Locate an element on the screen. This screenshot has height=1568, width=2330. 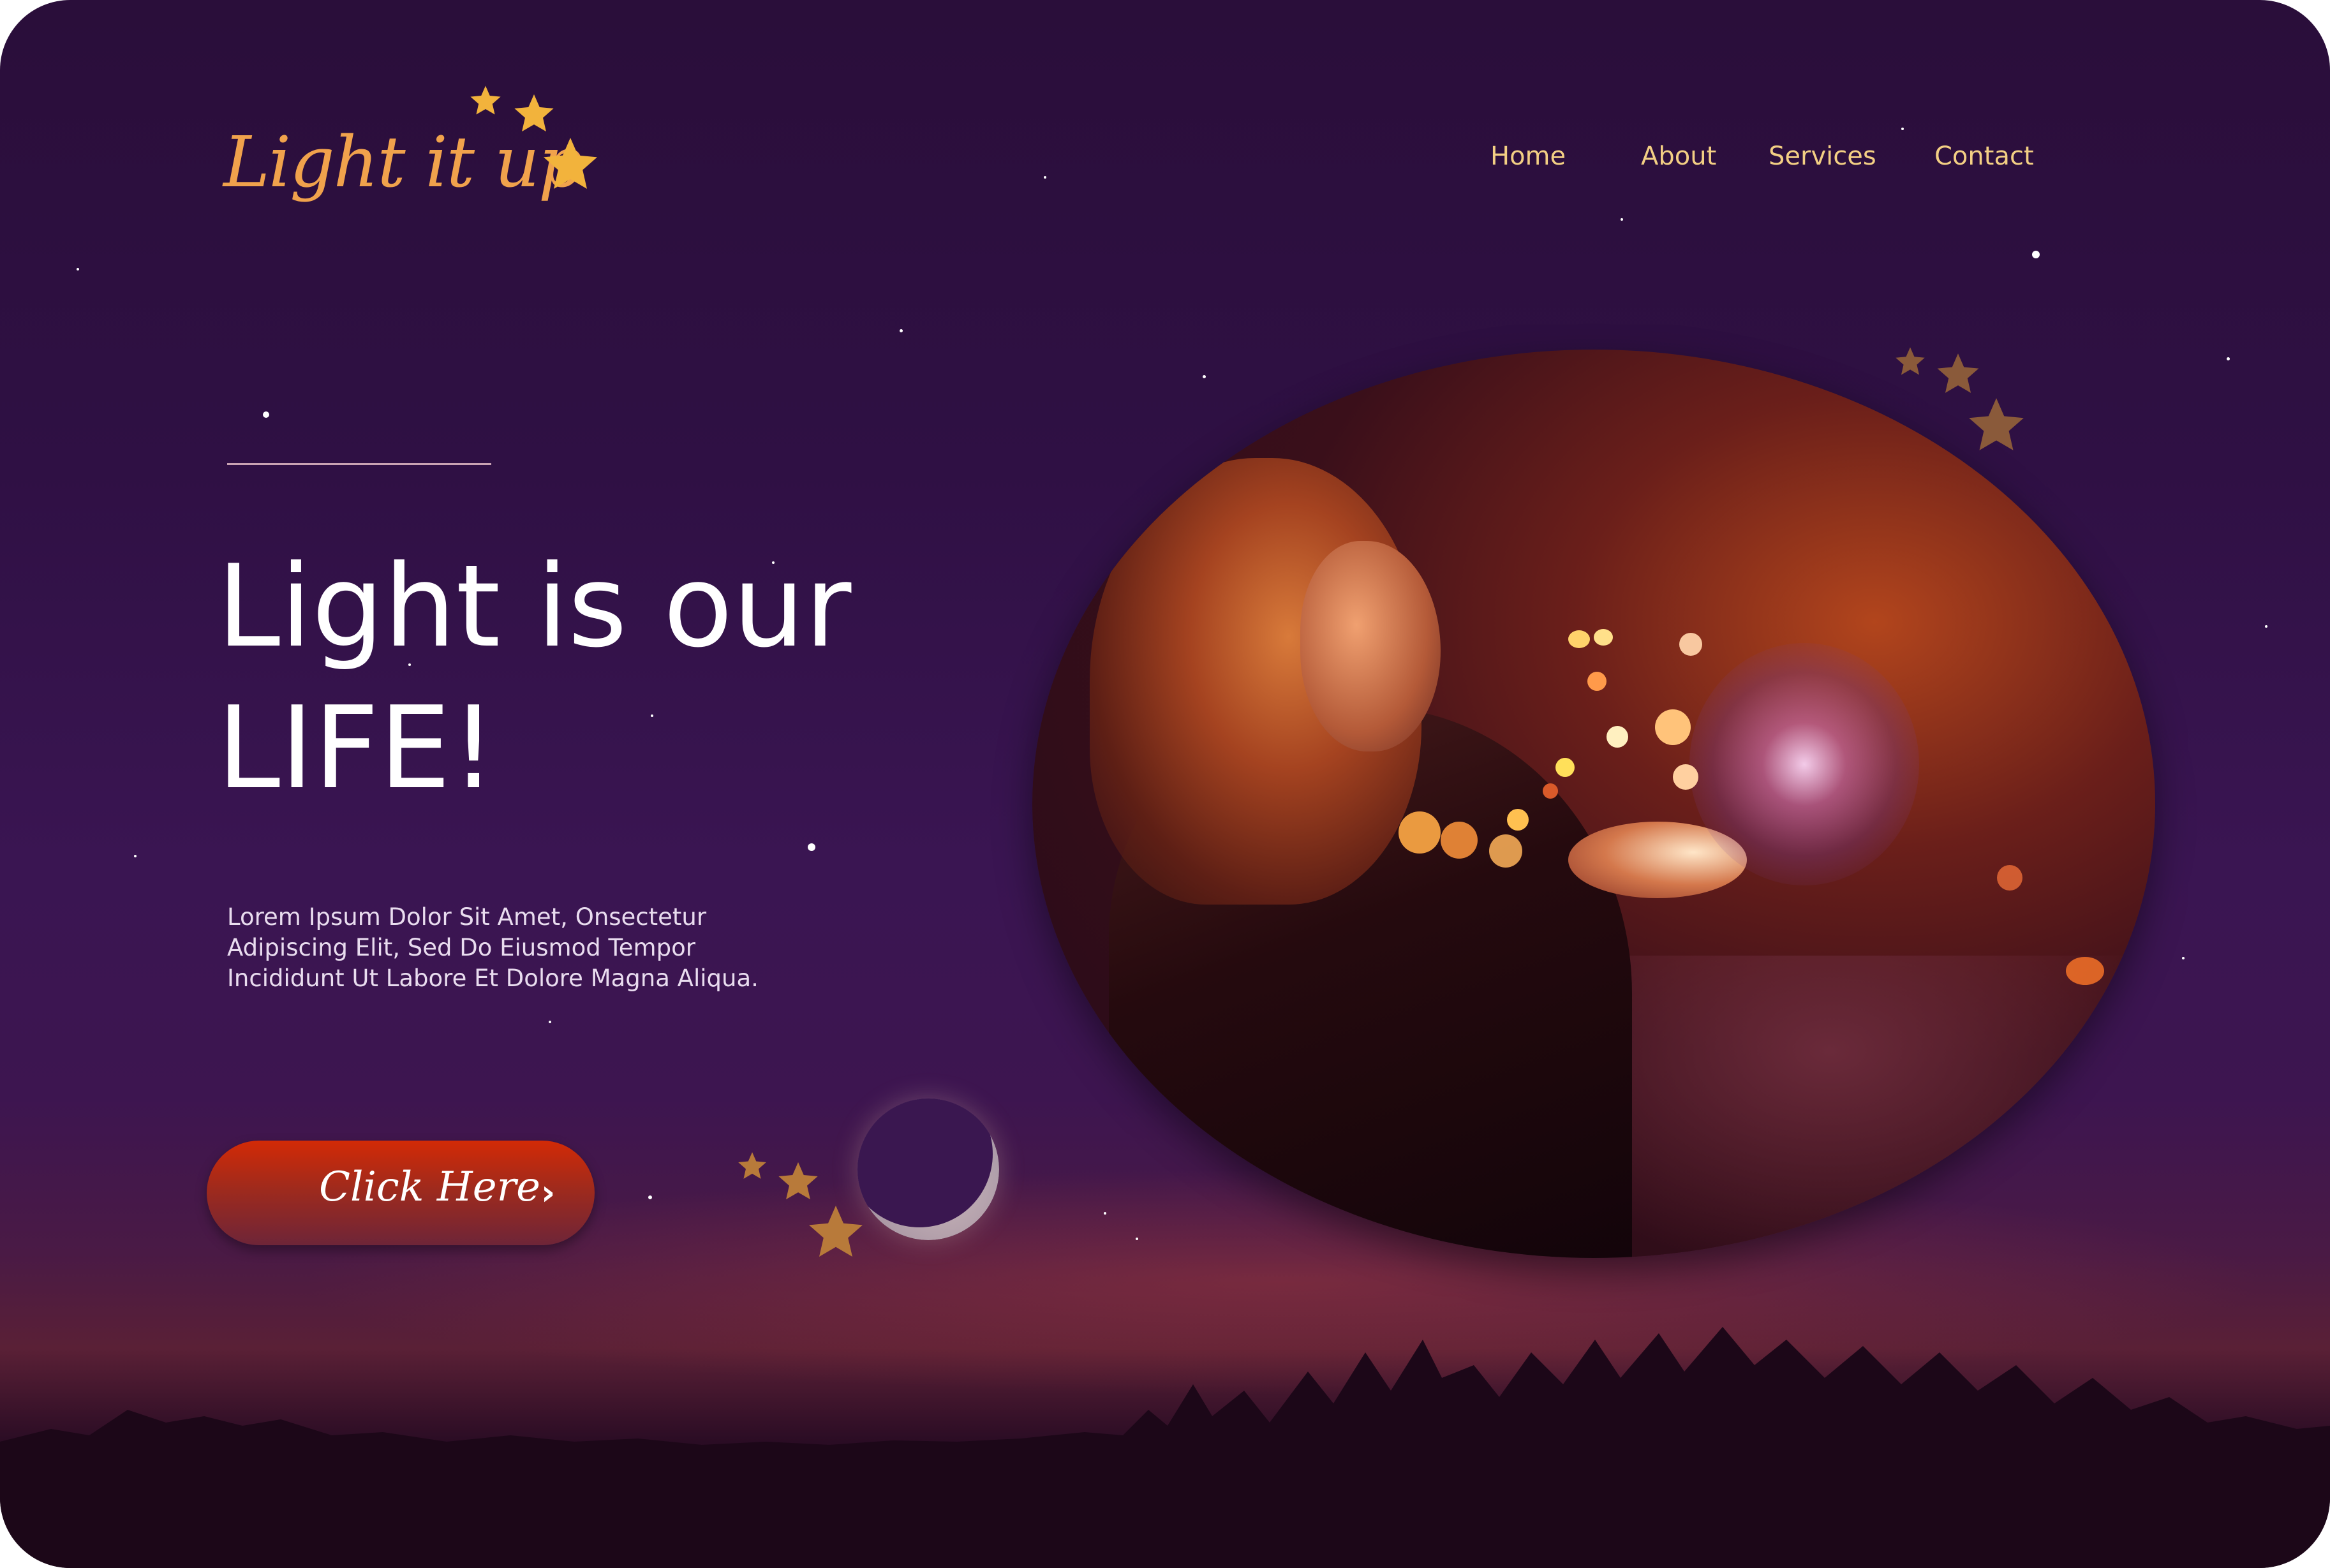
nav-about: About is located at coordinates (1678, 156).